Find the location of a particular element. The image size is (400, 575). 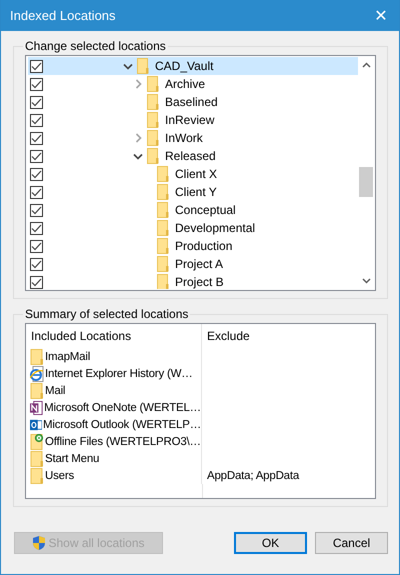

folder-name: Conceptual is located at coordinates (205, 210).